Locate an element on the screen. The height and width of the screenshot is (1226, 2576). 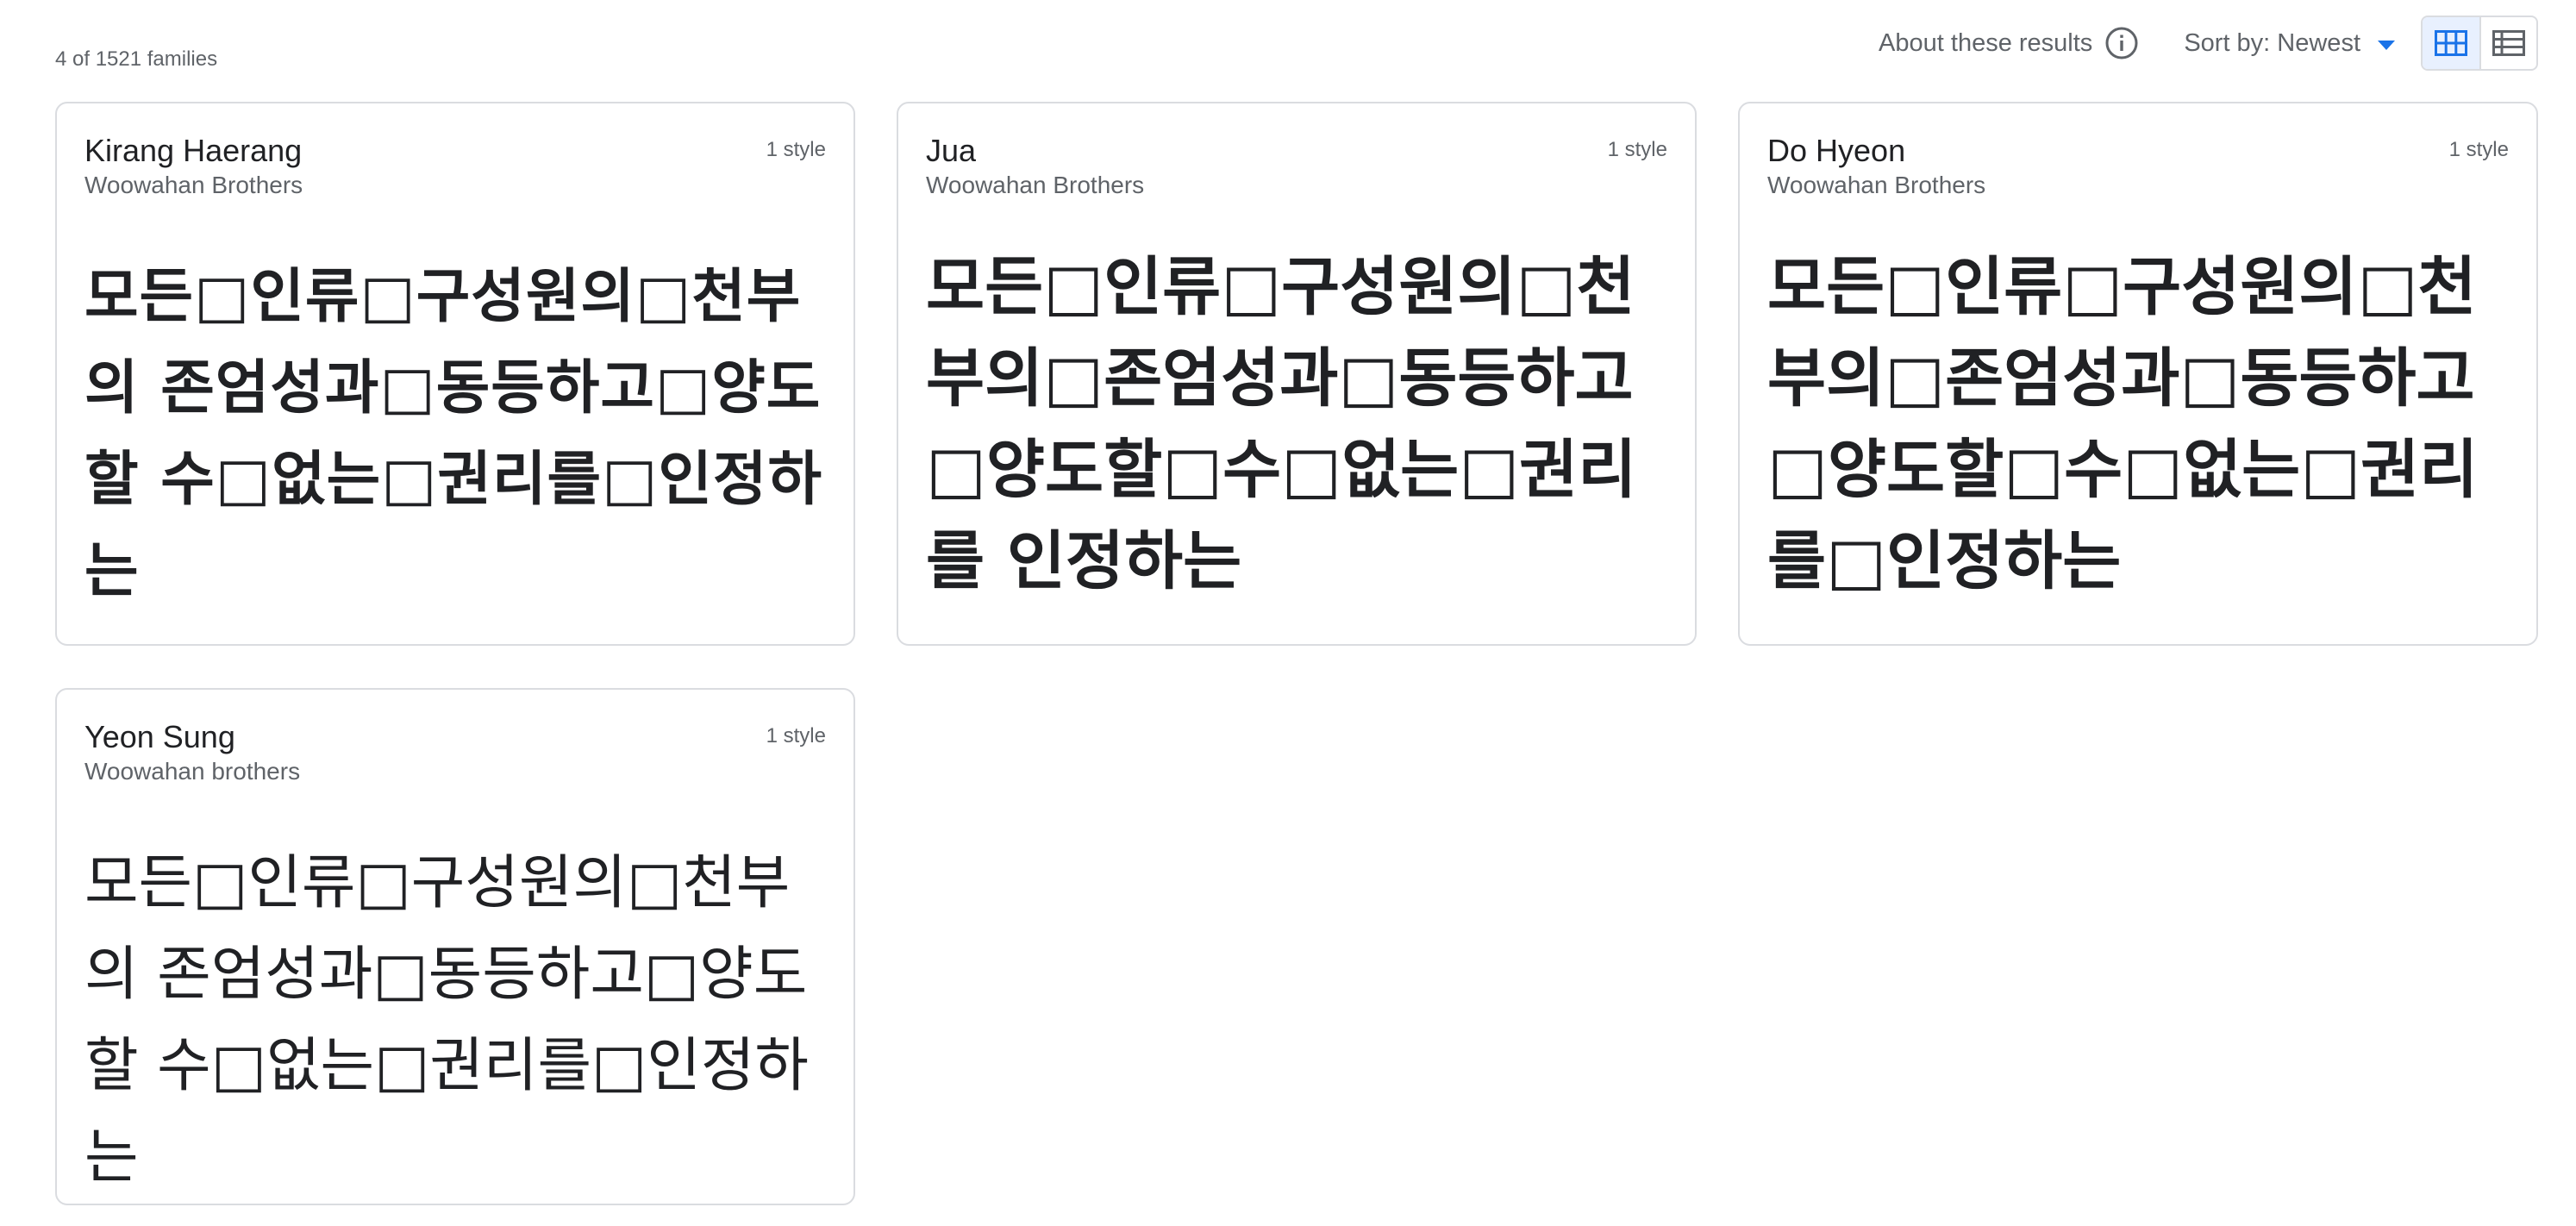
grid-view-button is located at coordinates (2451, 43).